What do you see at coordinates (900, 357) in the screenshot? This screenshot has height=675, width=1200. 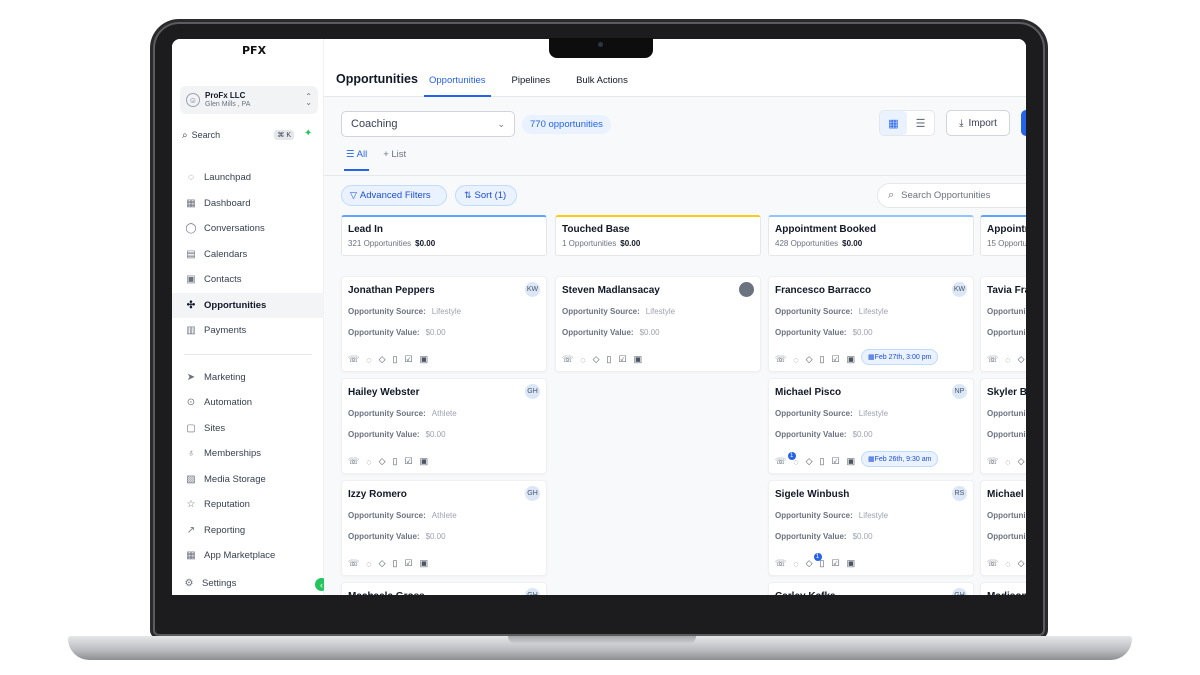 I see `appointment-badge: ▦ Feb 27th, 3:00 pm` at bounding box center [900, 357].